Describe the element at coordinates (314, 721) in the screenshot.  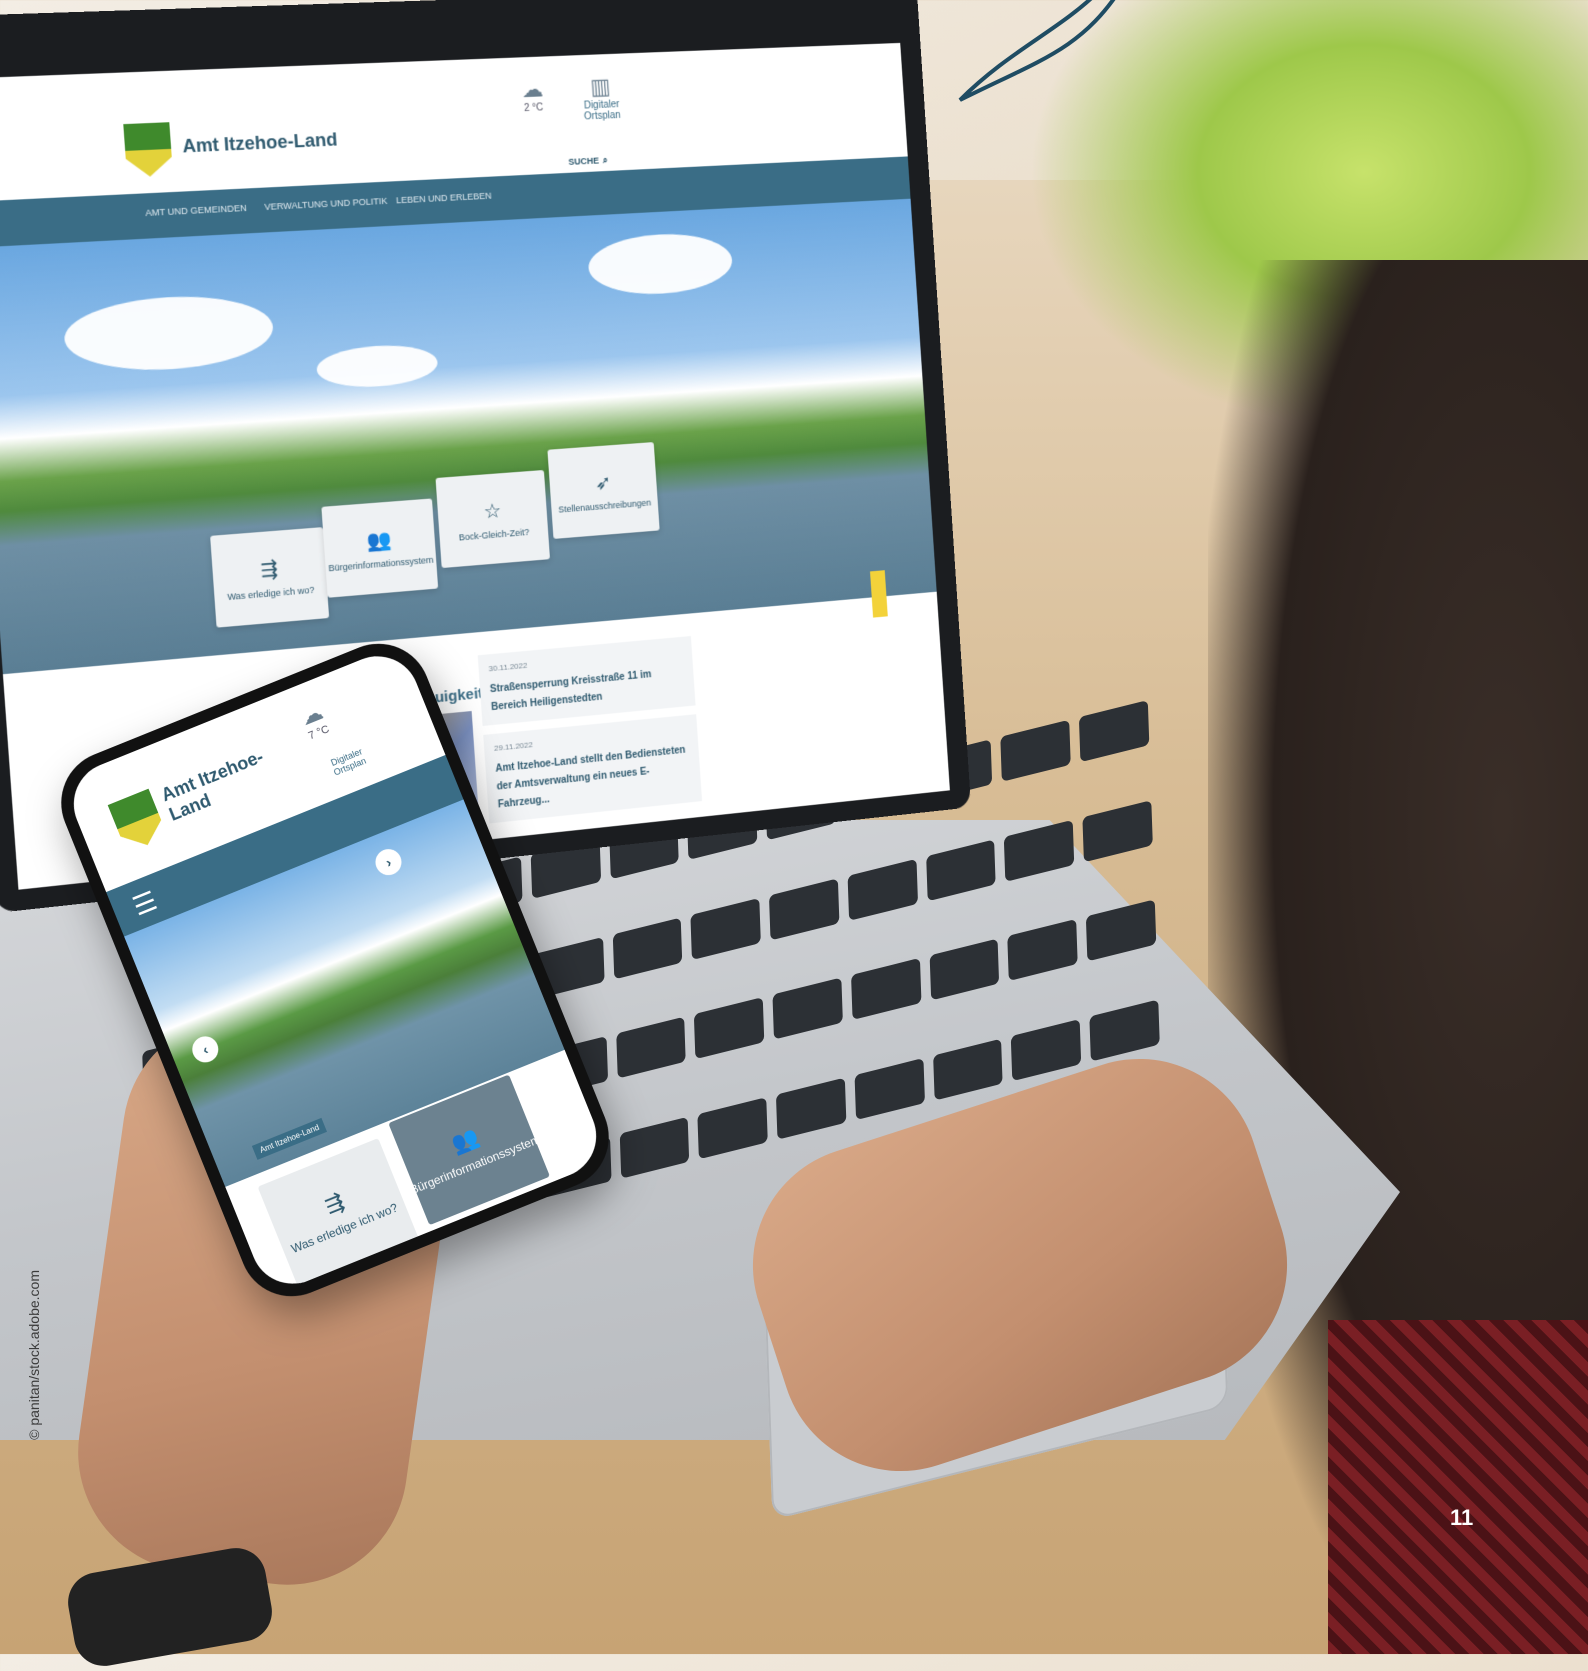
I see `weather-widget: ☁ 7 °C` at that location.